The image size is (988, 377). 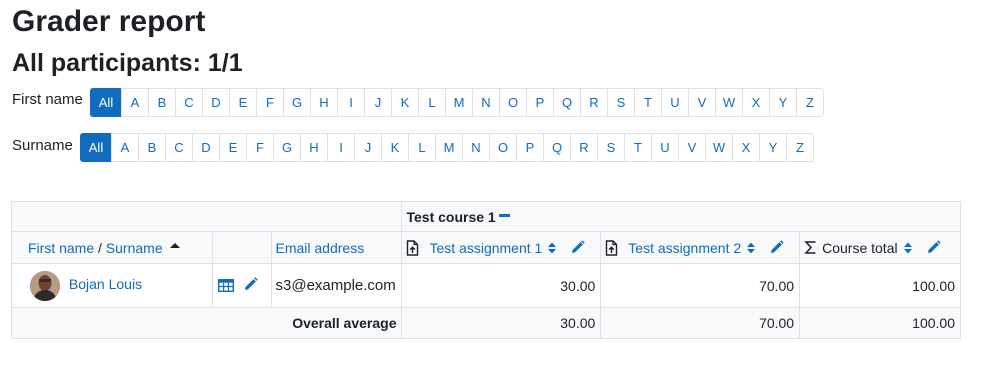 I want to click on surname-initial-l: L, so click(x=422, y=147).